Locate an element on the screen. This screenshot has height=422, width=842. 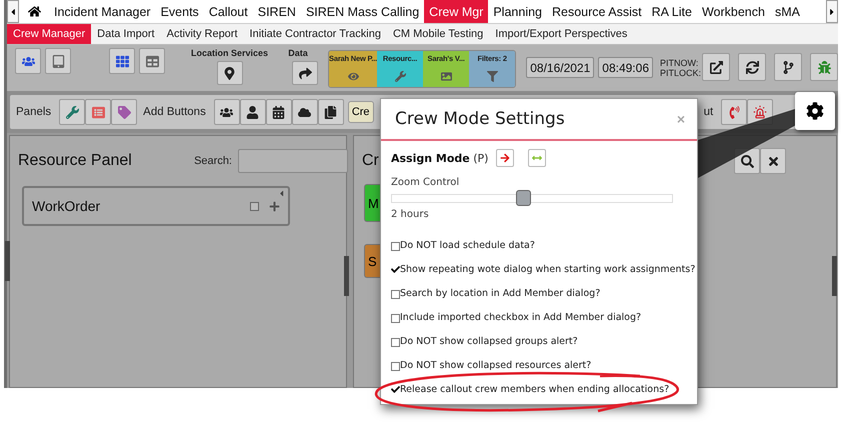
refresh-button is located at coordinates (752, 67).